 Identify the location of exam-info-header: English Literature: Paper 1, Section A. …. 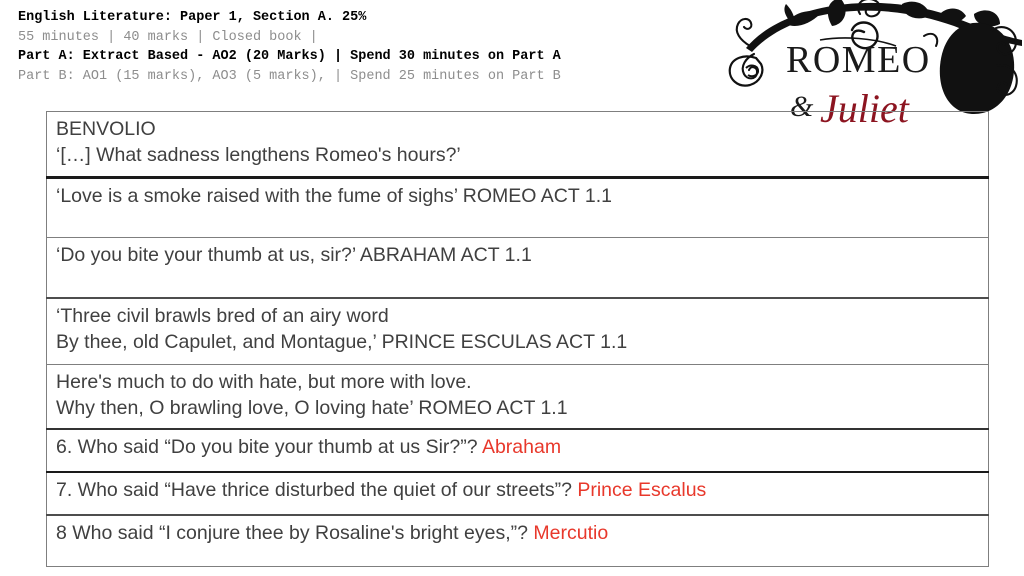
(398, 47).